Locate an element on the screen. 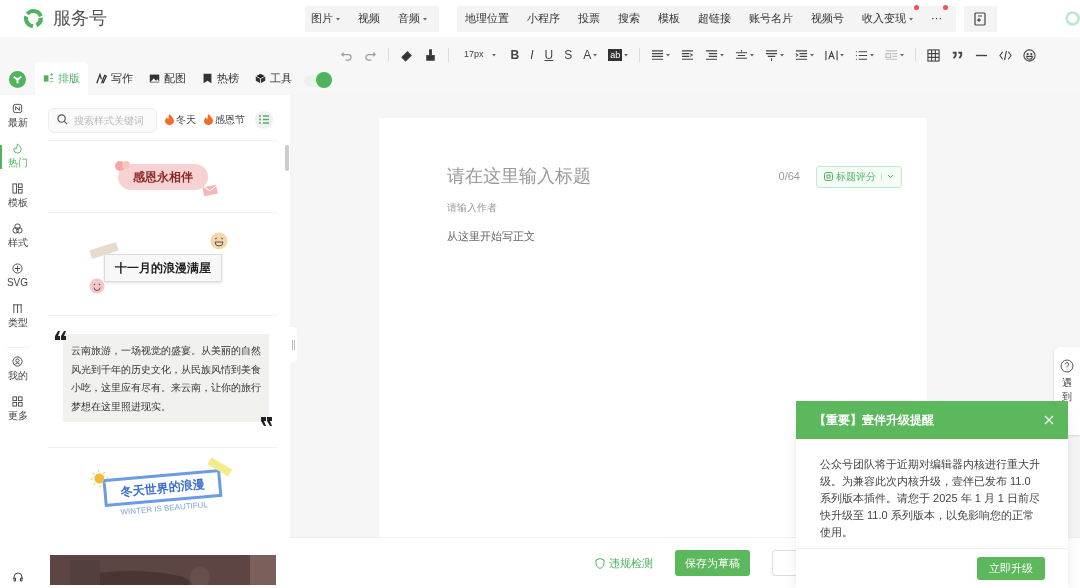  style-sample: 感恩永相伴 is located at coordinates (162, 176).